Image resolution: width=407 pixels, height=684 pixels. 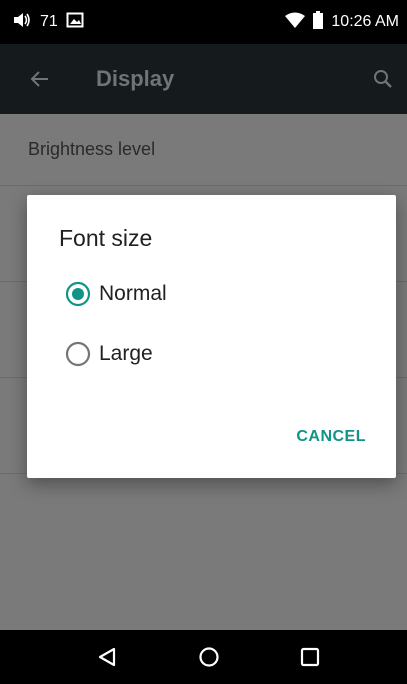 I want to click on image-icon, so click(x=75, y=22).